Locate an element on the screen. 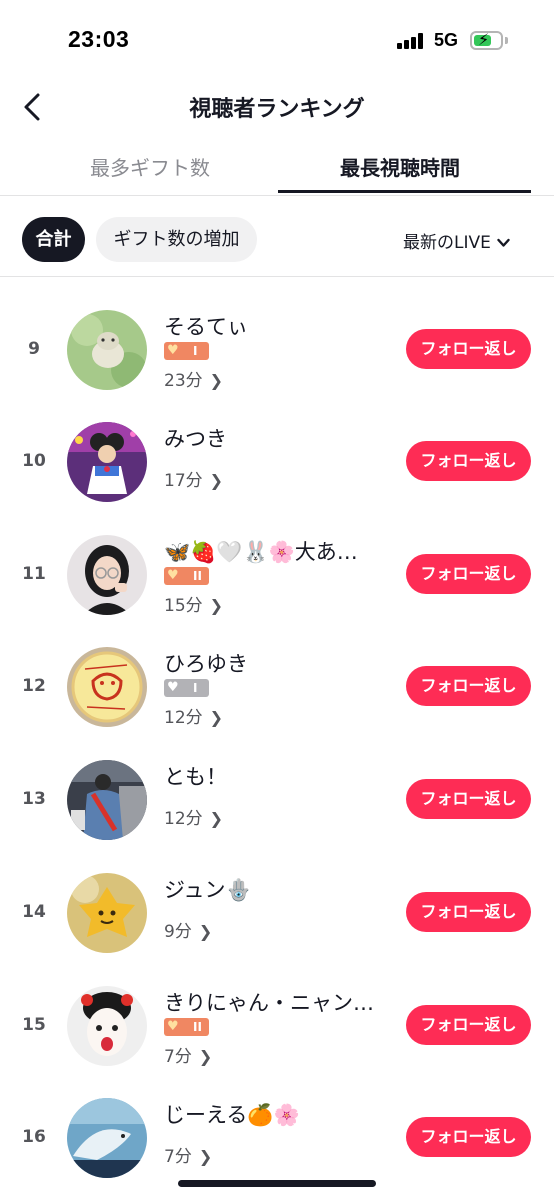 The width and height of the screenshot is (554, 1200). page-title: 視聴者ランキング is located at coordinates (277, 109).